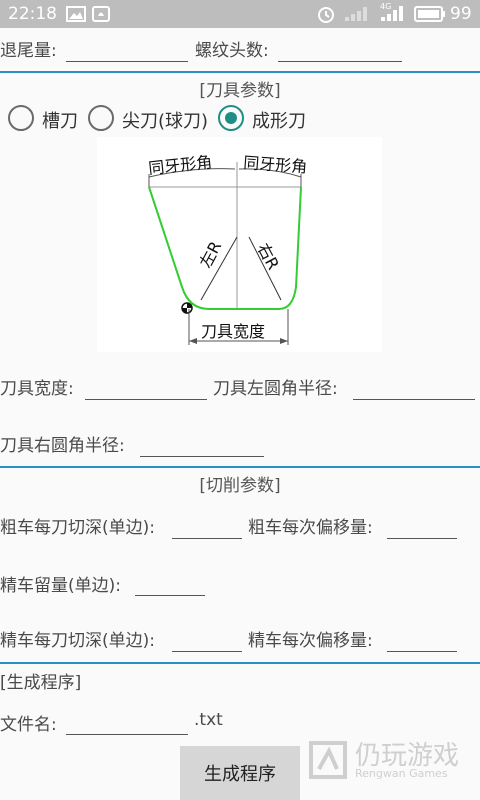  I want to click on finish-depth-label: 精车每刀切深(单边):, so click(77, 641).